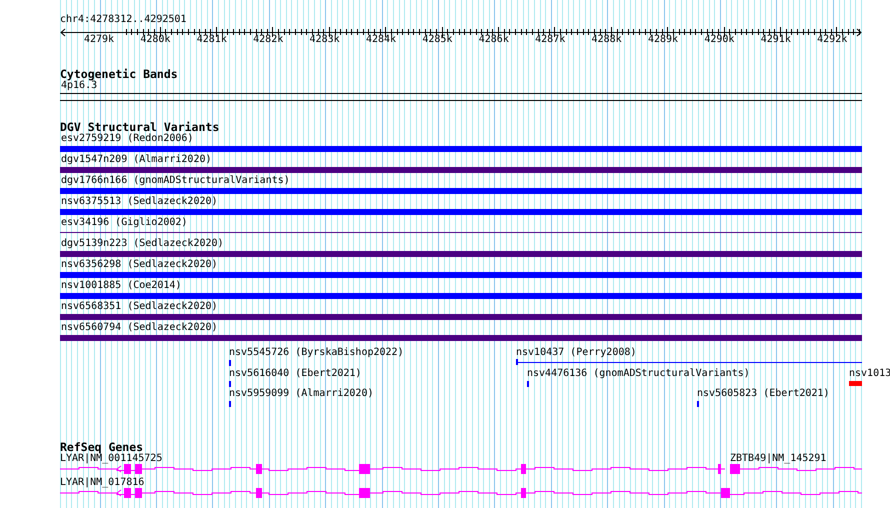 The image size is (890, 508). I want to click on band-label: 4p16.3, so click(79, 86).